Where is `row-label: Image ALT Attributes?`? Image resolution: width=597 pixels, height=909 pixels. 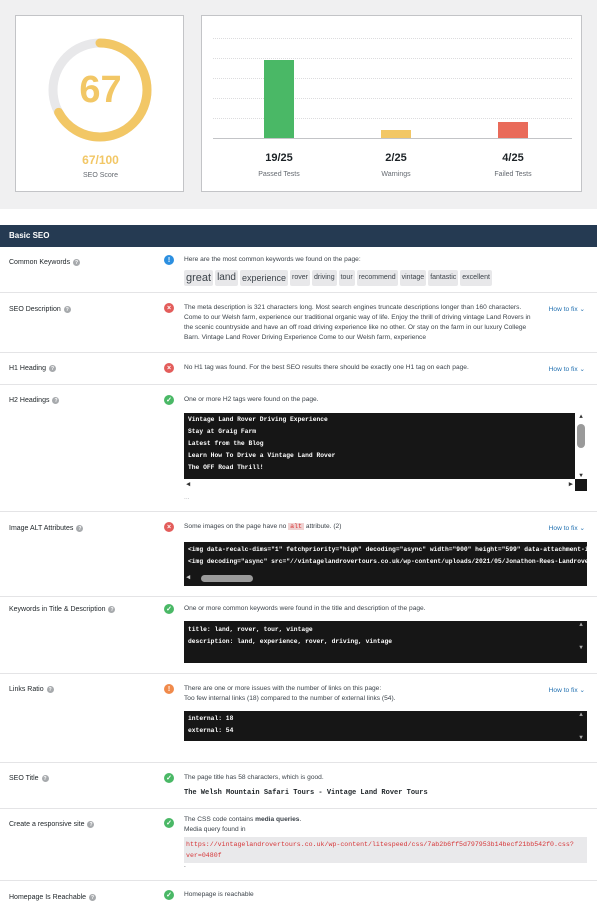
row-label: Image ALT Attributes? is located at coordinates (46, 528).